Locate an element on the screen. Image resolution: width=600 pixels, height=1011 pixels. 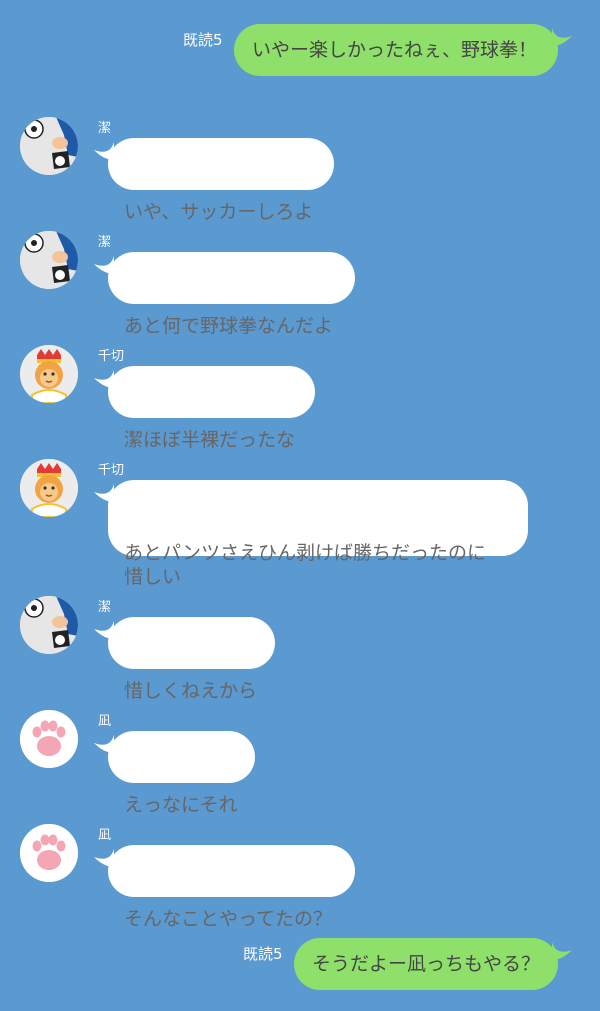
message-text: そうだよー凪っちもやる？ is located at coordinates (426, 964).